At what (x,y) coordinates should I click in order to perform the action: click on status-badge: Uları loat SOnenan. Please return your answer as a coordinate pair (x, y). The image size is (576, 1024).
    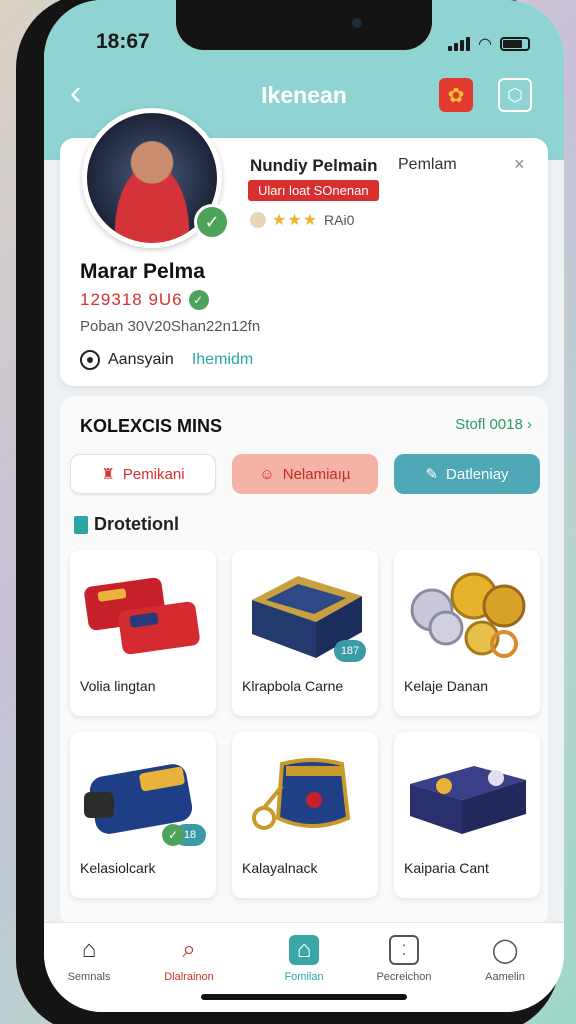
    Looking at the image, I should click on (313, 190).